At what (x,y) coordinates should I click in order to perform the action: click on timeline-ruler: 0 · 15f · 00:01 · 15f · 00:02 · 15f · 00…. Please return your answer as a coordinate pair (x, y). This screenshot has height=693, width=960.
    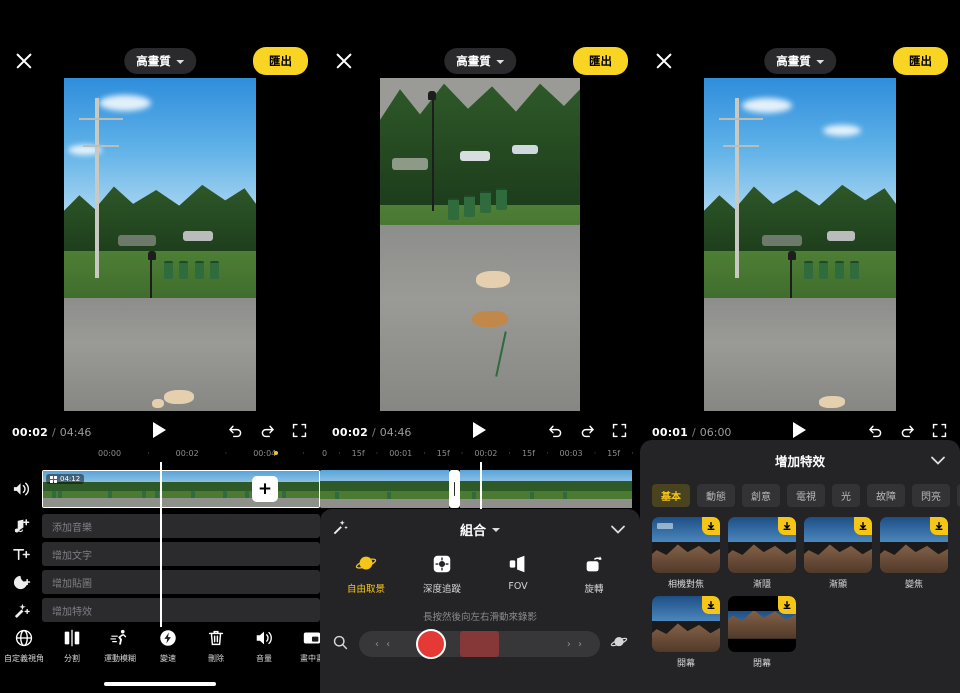
    Looking at the image, I should click on (480, 453).